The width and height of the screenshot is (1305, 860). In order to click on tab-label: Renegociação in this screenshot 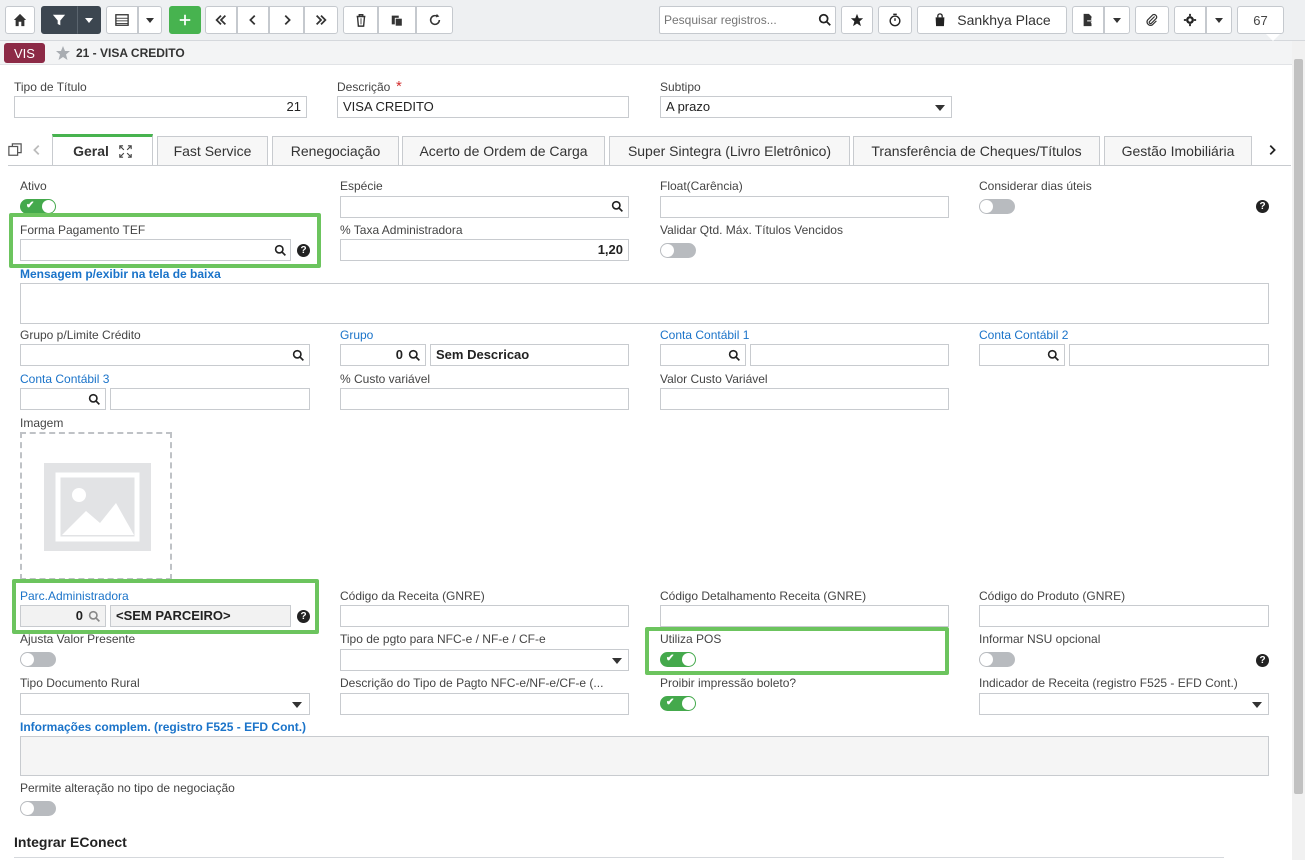, I will do `click(335, 151)`.